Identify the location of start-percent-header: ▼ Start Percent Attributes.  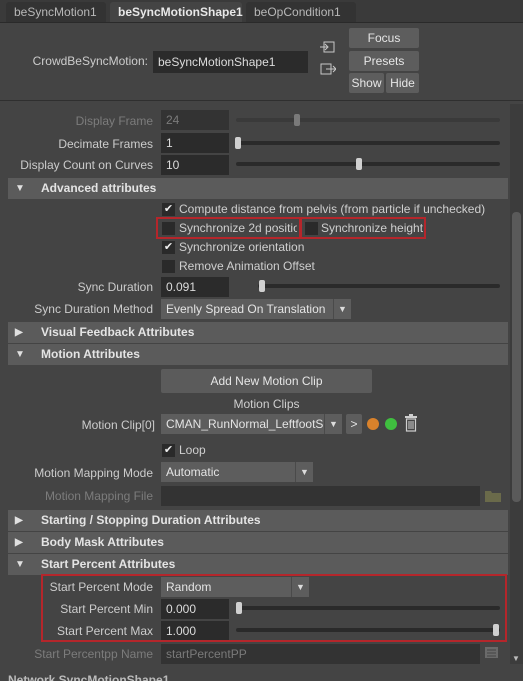
(258, 564).